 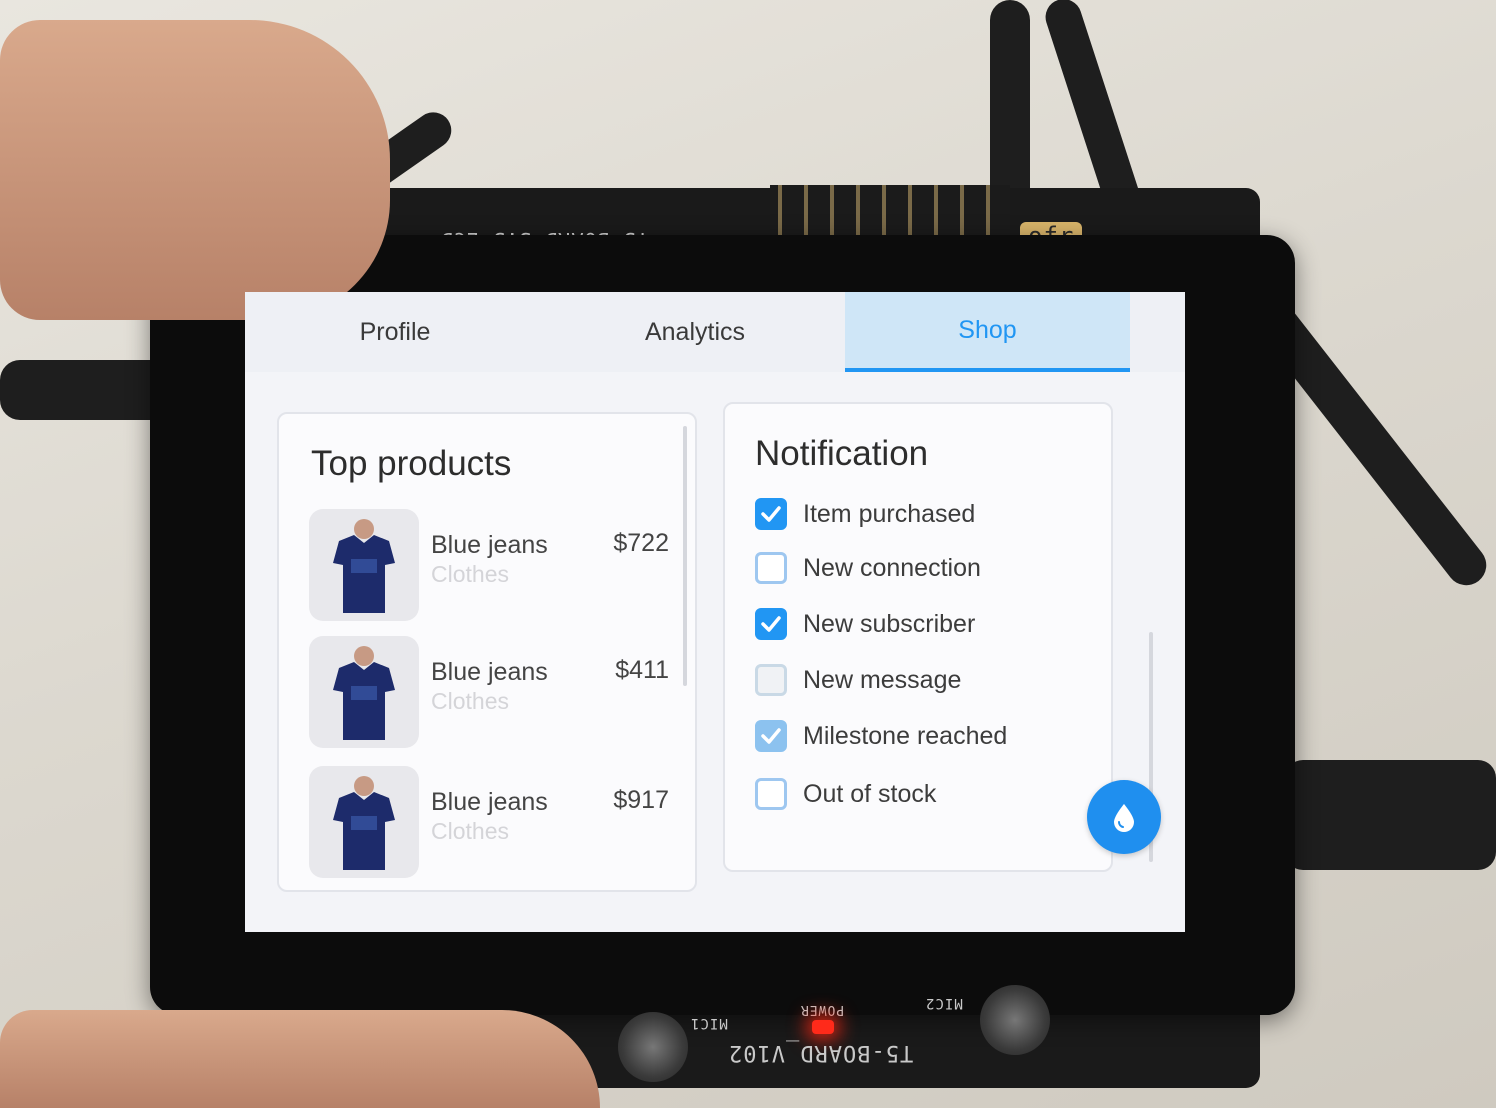 I want to click on checkbox-item-purchased: Item purchased, so click(x=865, y=514).